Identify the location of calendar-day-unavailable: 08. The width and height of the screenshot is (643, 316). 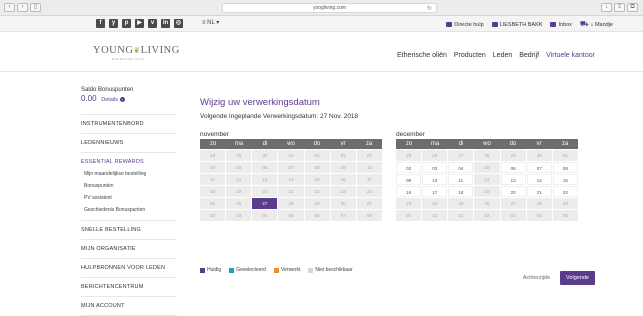
(369, 215).